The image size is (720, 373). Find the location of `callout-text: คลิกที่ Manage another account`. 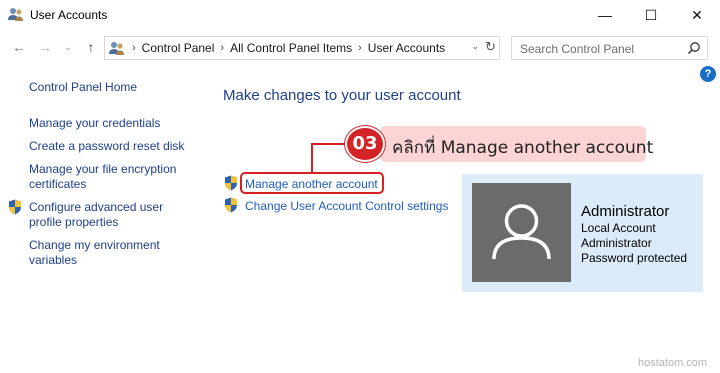

callout-text: คลิกที่ Manage another account is located at coordinates (523, 148).